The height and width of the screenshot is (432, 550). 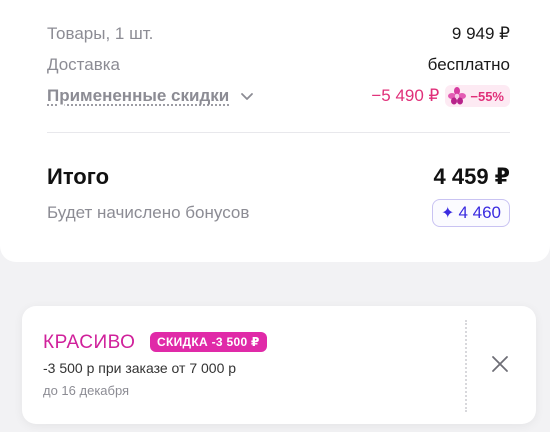 What do you see at coordinates (278, 213) in the screenshot?
I see `bonus-row: Будет начислено бонусов ✦ 4 460` at bounding box center [278, 213].